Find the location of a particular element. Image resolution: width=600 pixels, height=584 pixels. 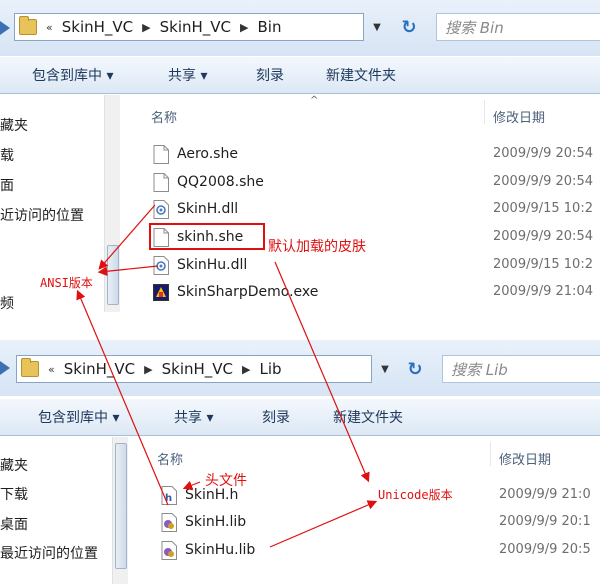

file-date: 2009/9/9 21:04 is located at coordinates (543, 291).